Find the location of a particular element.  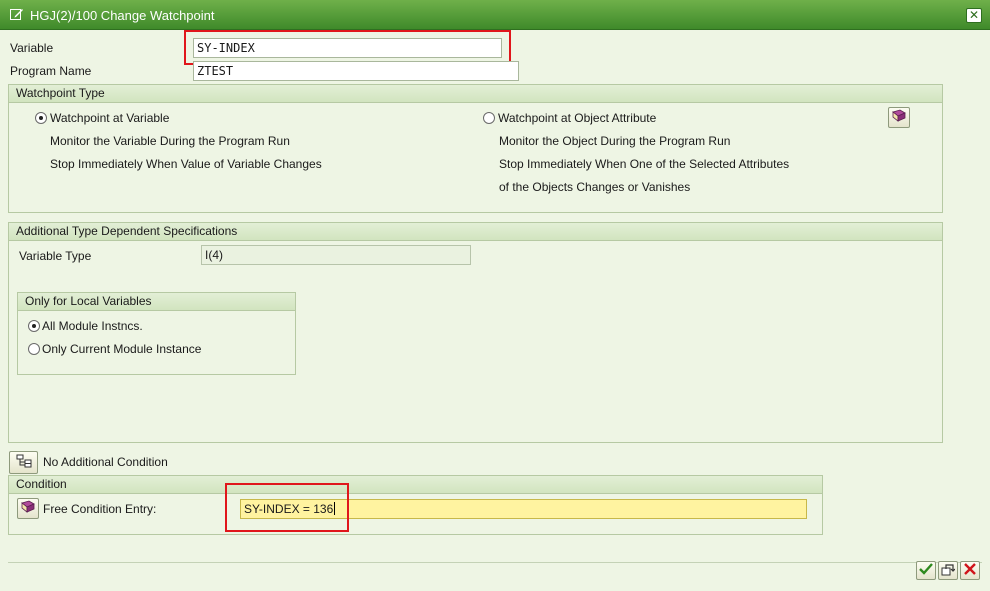

close-icon: ✕ is located at coordinates (974, 15).